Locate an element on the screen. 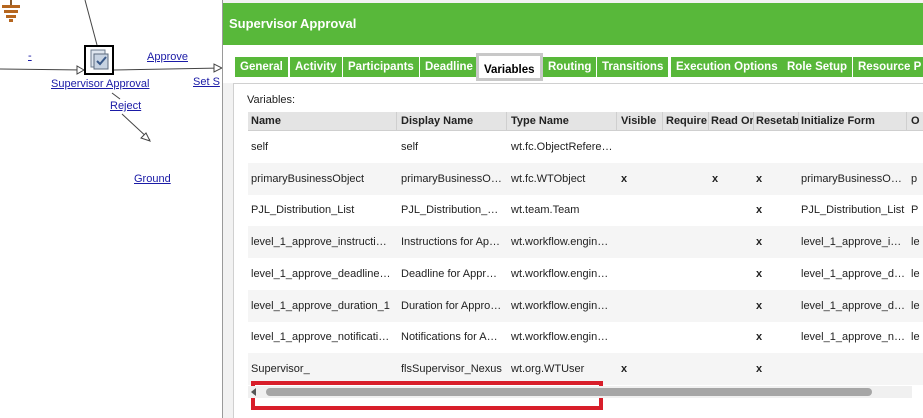 This screenshot has width=923, height=418. tab-resource: Resource P is located at coordinates (888, 67).